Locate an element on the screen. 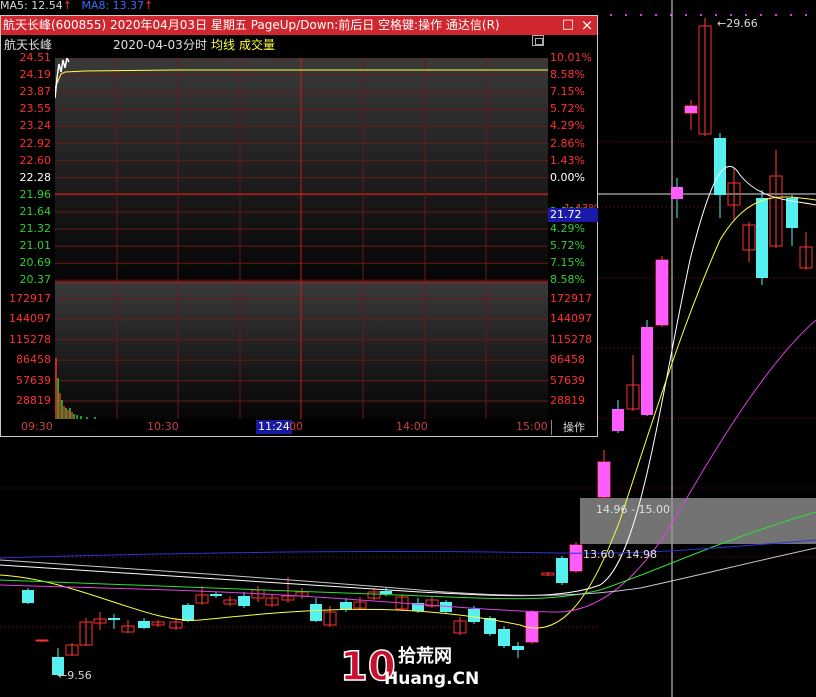 The width and height of the screenshot is (816, 697). price-level-label: 21.96 is located at coordinates (35, 194).